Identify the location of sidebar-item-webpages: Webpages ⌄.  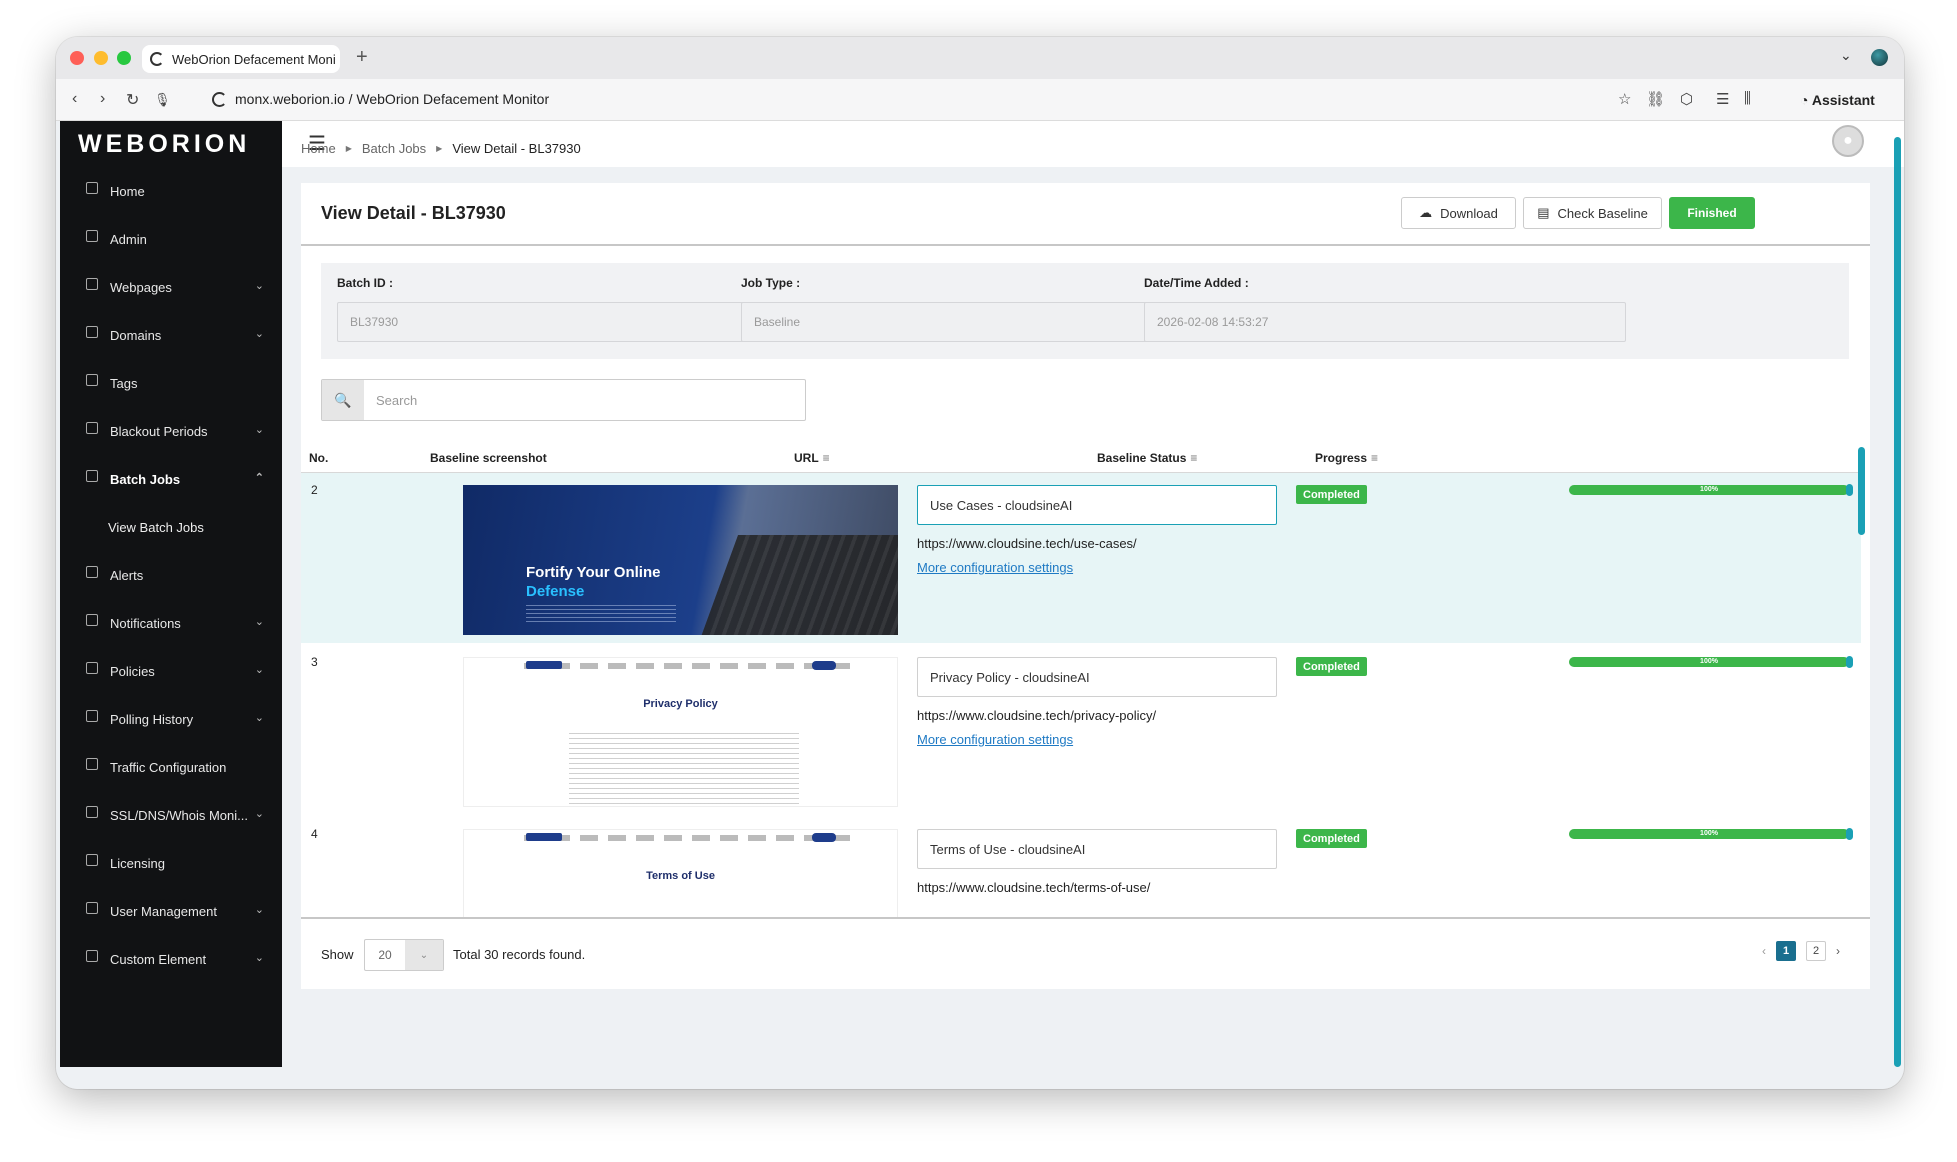
(171, 287).